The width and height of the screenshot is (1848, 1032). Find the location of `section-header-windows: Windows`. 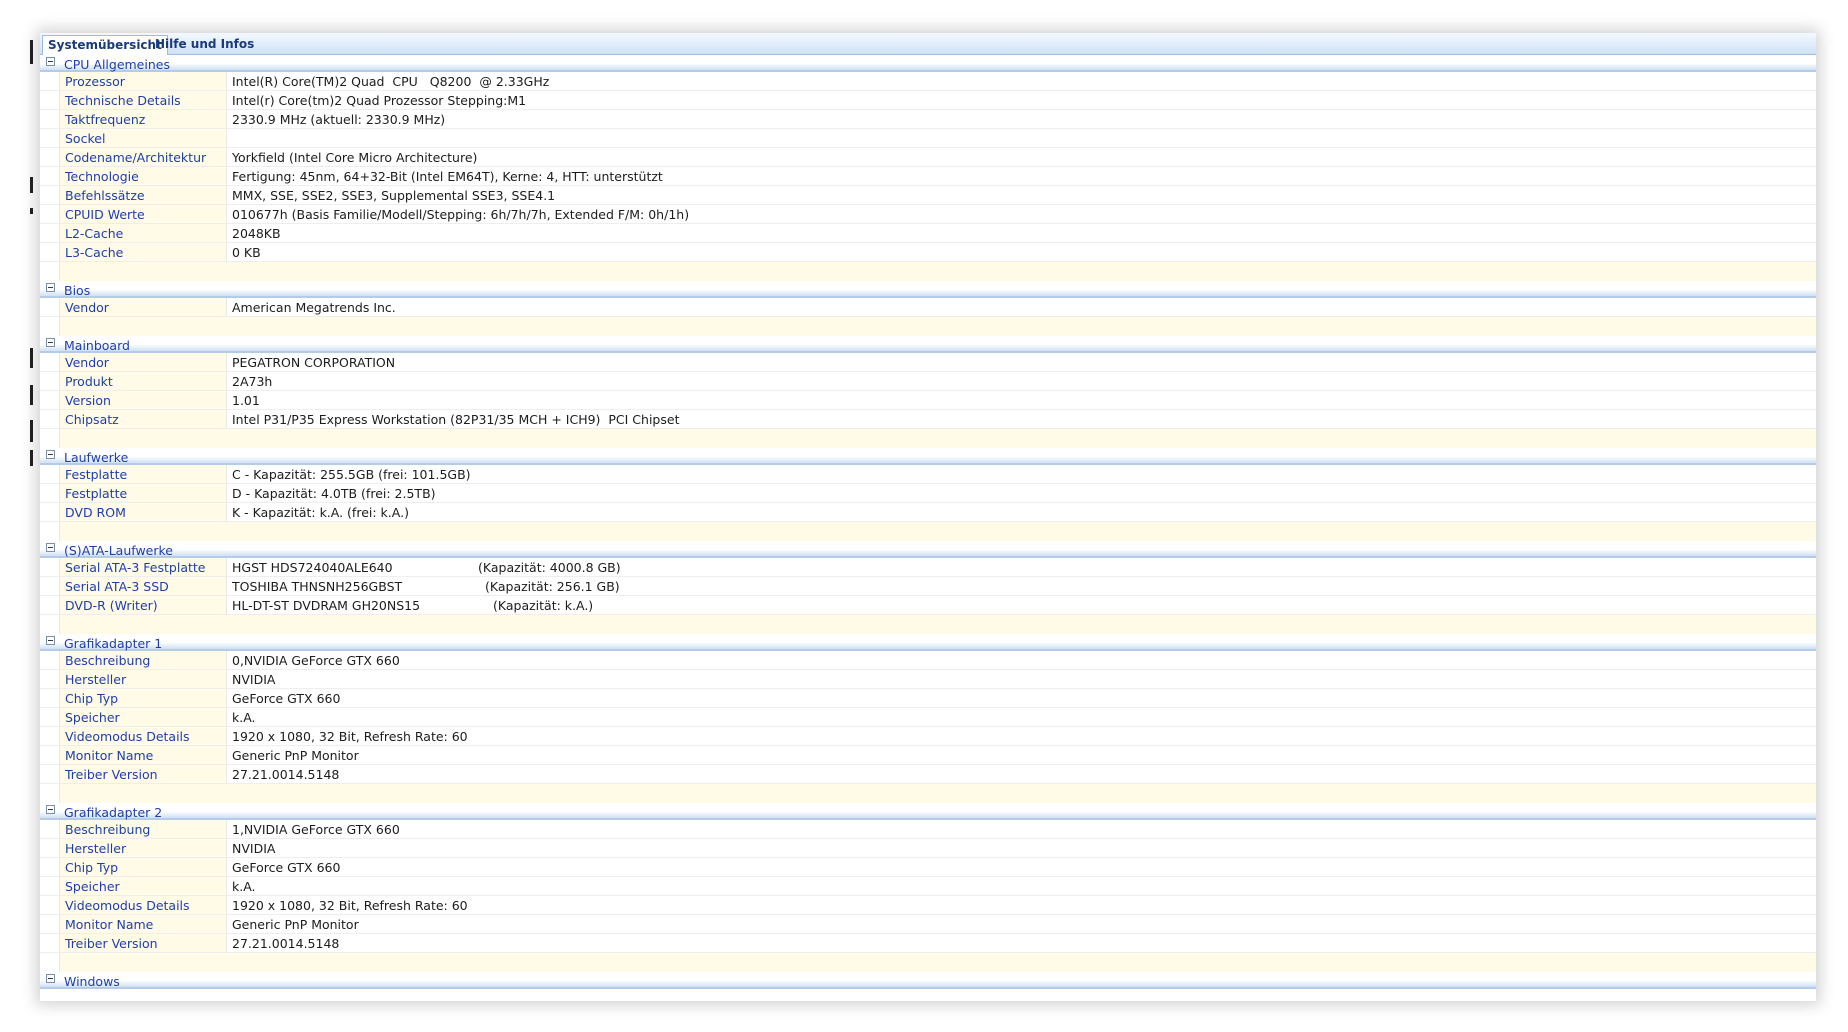

section-header-windows: Windows is located at coordinates (928, 980).